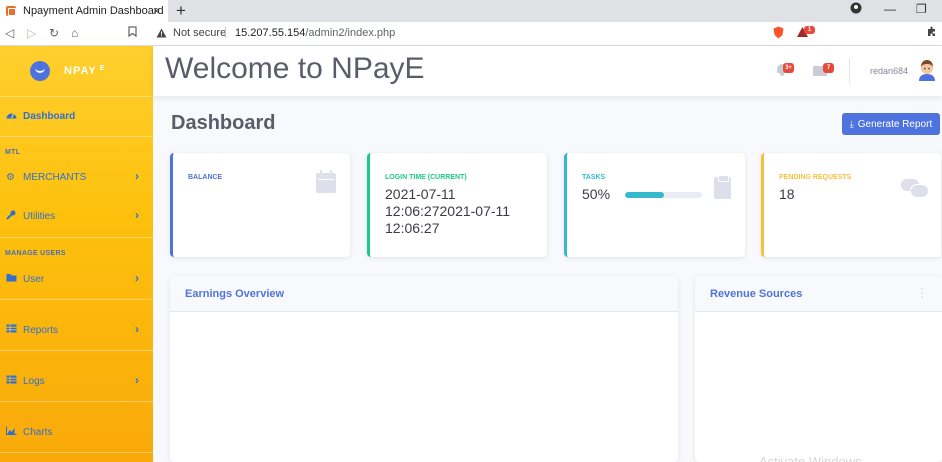 This screenshot has width=942, height=462. Describe the element at coordinates (41, 330) in the screenshot. I see `sidebar-item-label: Reports` at that location.